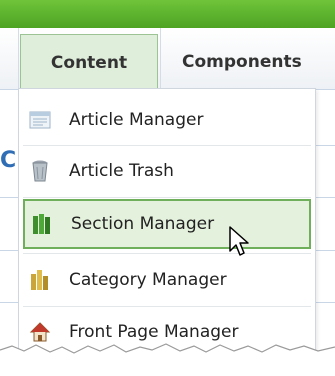 The height and width of the screenshot is (376, 335). What do you see at coordinates (167, 14) in the screenshot?
I see `top-green-bar` at bounding box center [167, 14].